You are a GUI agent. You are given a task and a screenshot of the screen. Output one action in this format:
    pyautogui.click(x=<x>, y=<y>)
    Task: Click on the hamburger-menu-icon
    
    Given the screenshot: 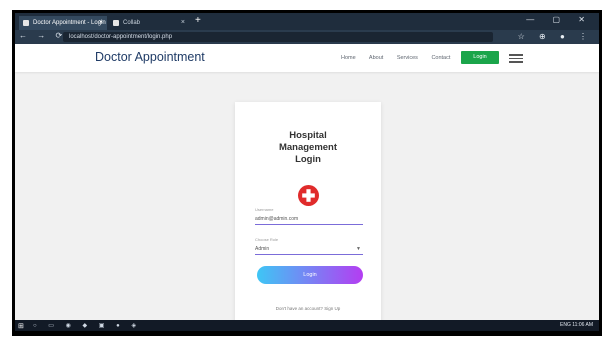 What is the action you would take?
    pyautogui.click(x=516, y=57)
    